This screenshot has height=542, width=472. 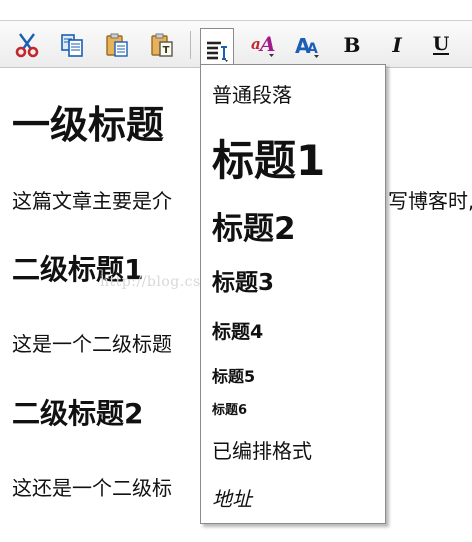 I want to click on paste-text-icon: T, so click(x=162, y=45).